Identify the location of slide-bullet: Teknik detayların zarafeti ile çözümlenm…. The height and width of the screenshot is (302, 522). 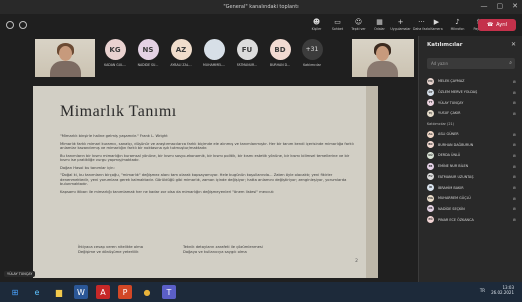
(223, 247).